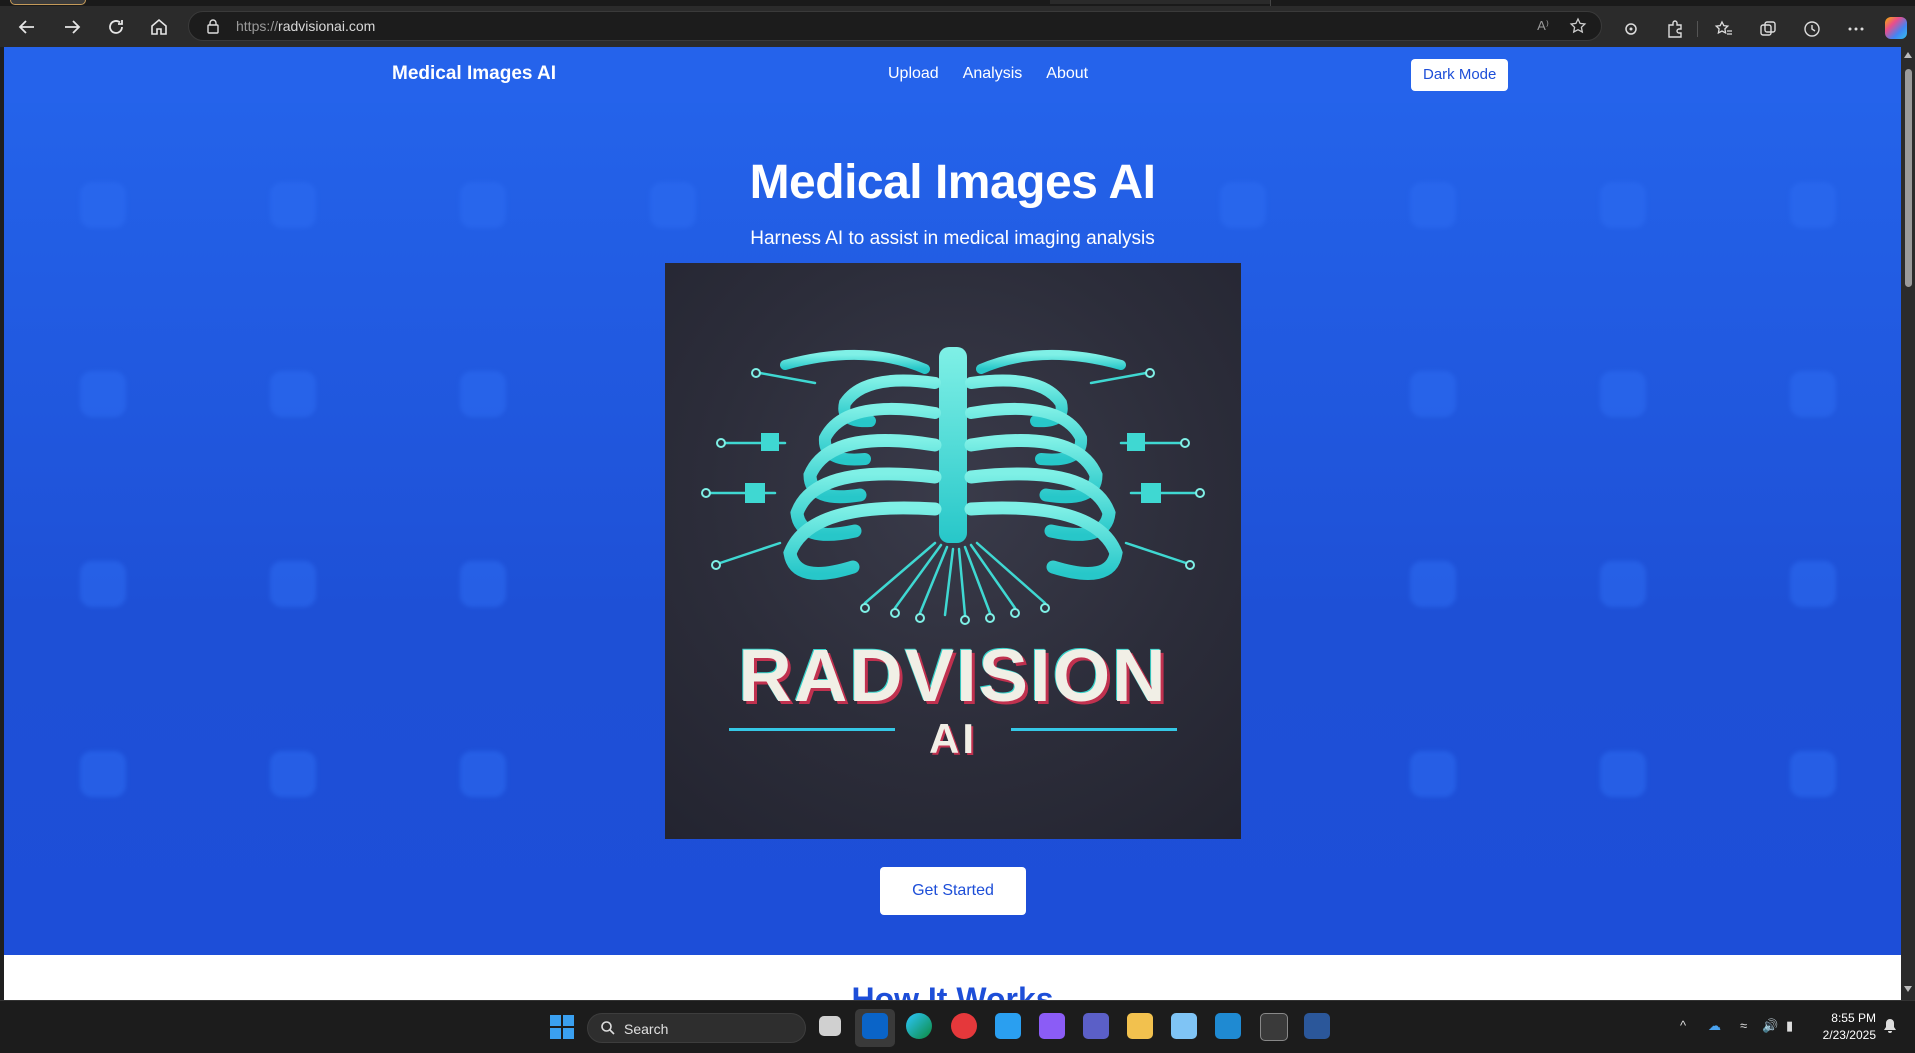  What do you see at coordinates (952, 990) in the screenshot?
I see `section-title: How It Works` at bounding box center [952, 990].